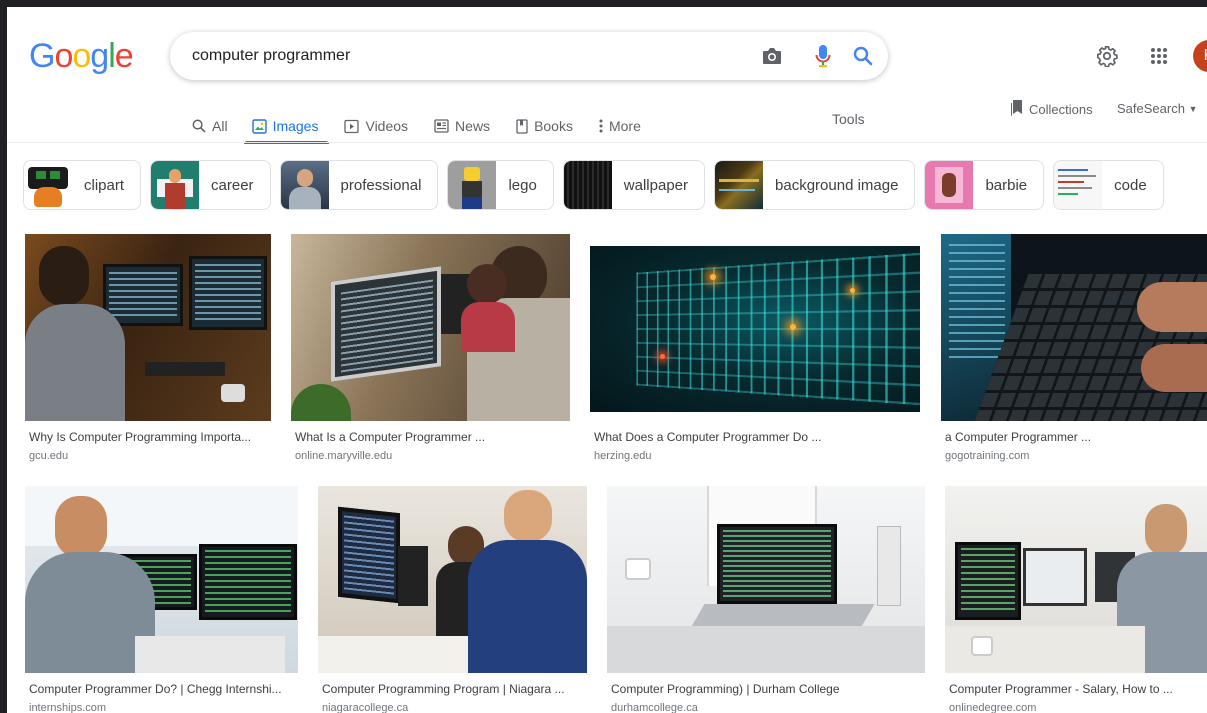 This screenshot has width=1207, height=713. What do you see at coordinates (601, 126) in the screenshot?
I see `more-vert-icon` at bounding box center [601, 126].